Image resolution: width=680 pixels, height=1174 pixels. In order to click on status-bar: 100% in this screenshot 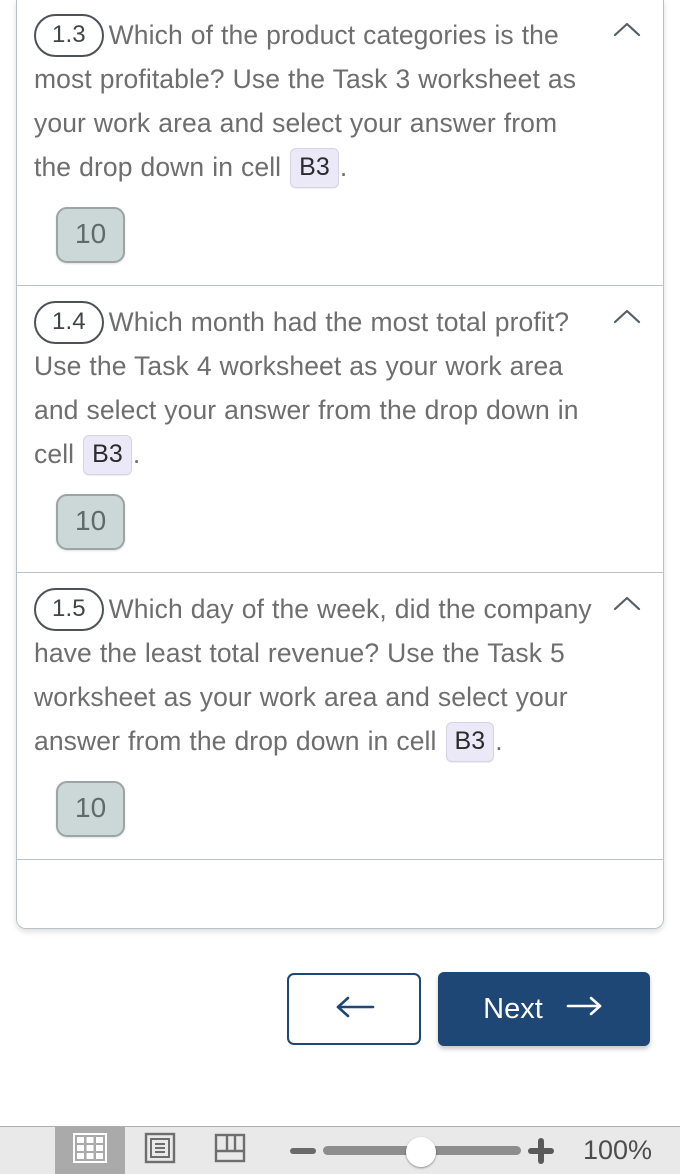, I will do `click(340, 1150)`.